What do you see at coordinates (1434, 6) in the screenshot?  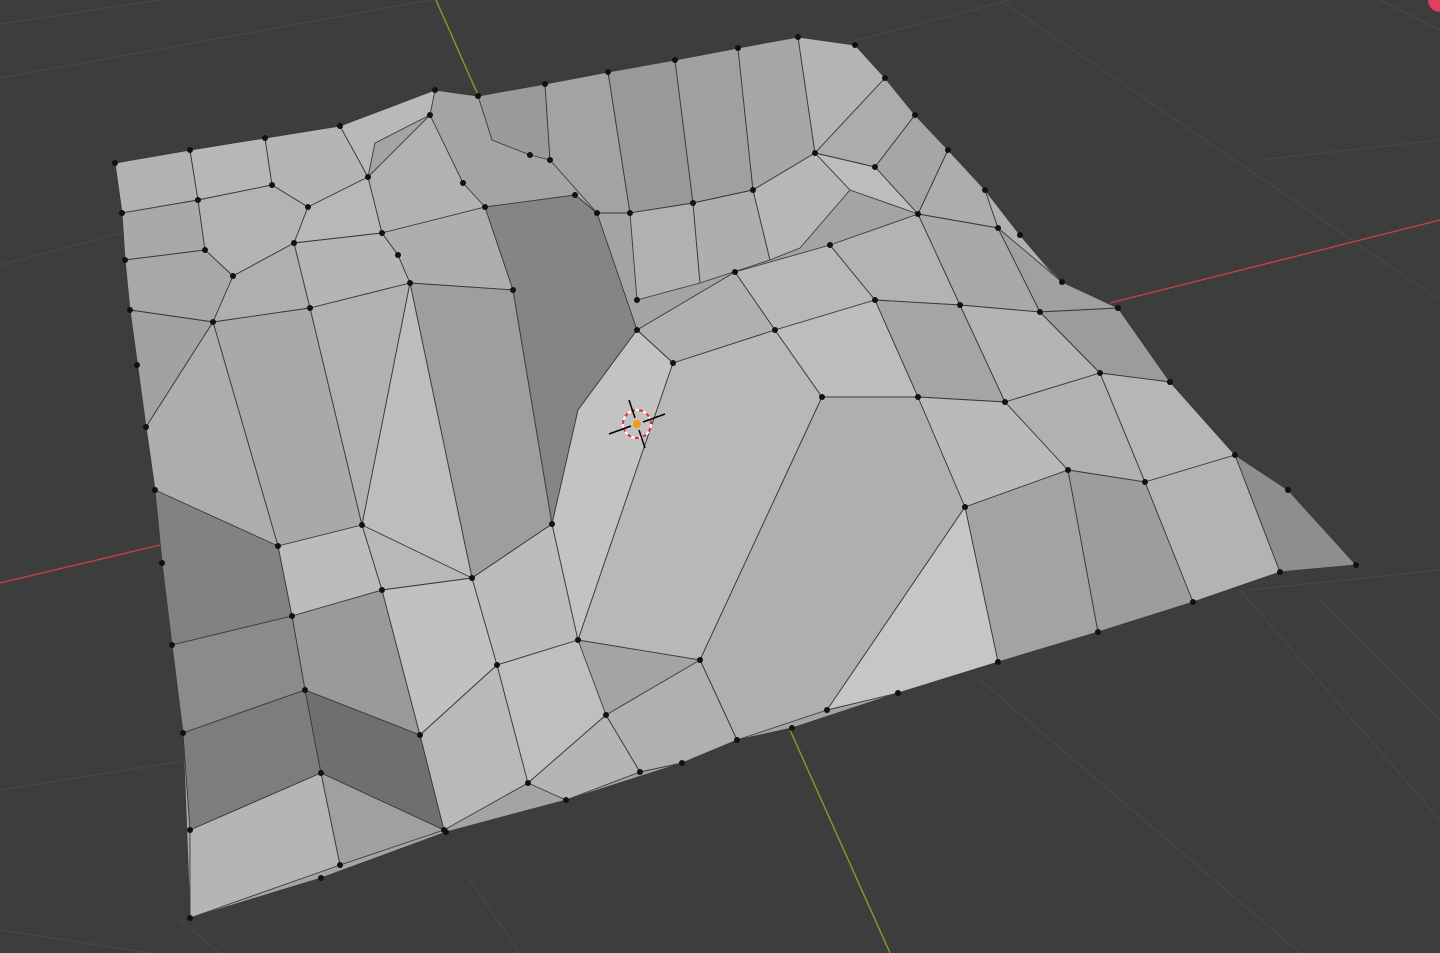 I see `navigation-gizmo-icon` at bounding box center [1434, 6].